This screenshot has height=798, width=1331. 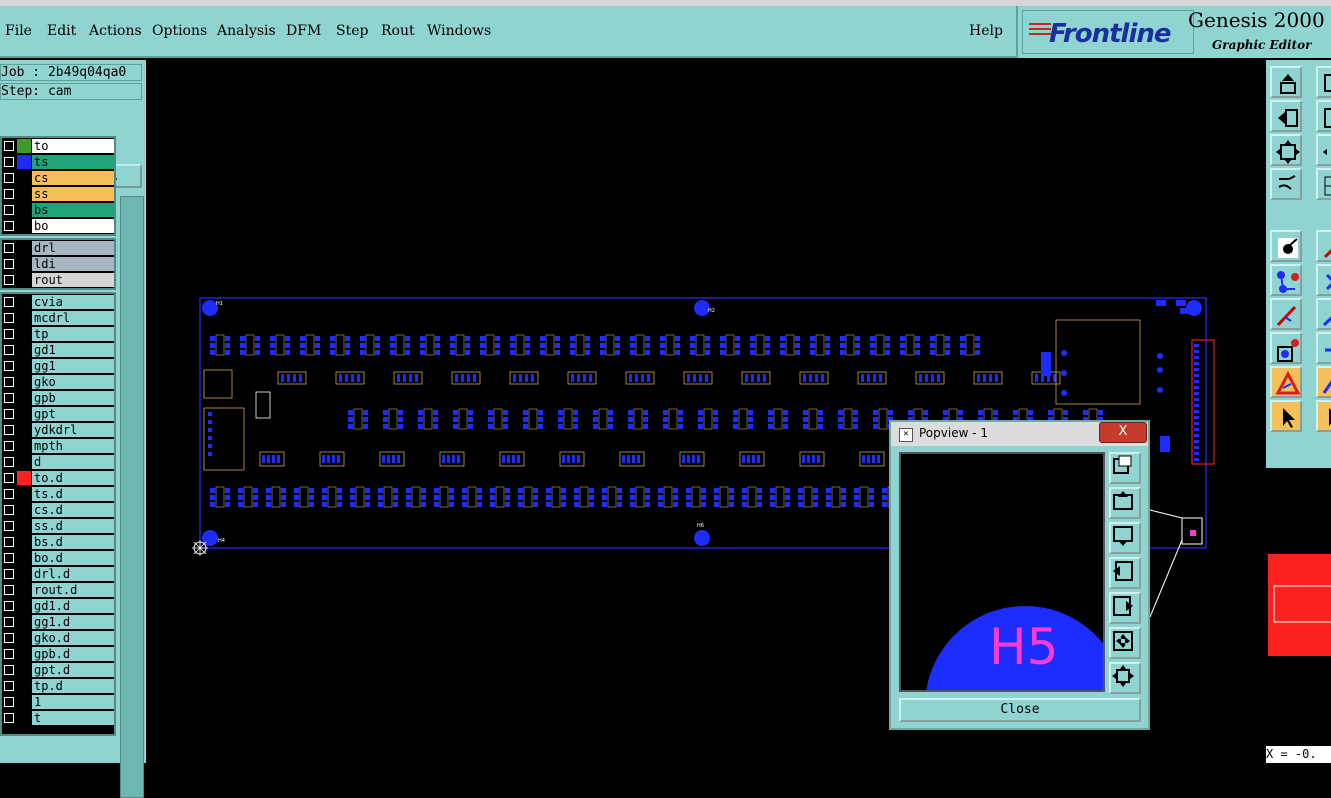 What do you see at coordinates (58, 462) in the screenshot?
I see `layer-row-d: d` at bounding box center [58, 462].